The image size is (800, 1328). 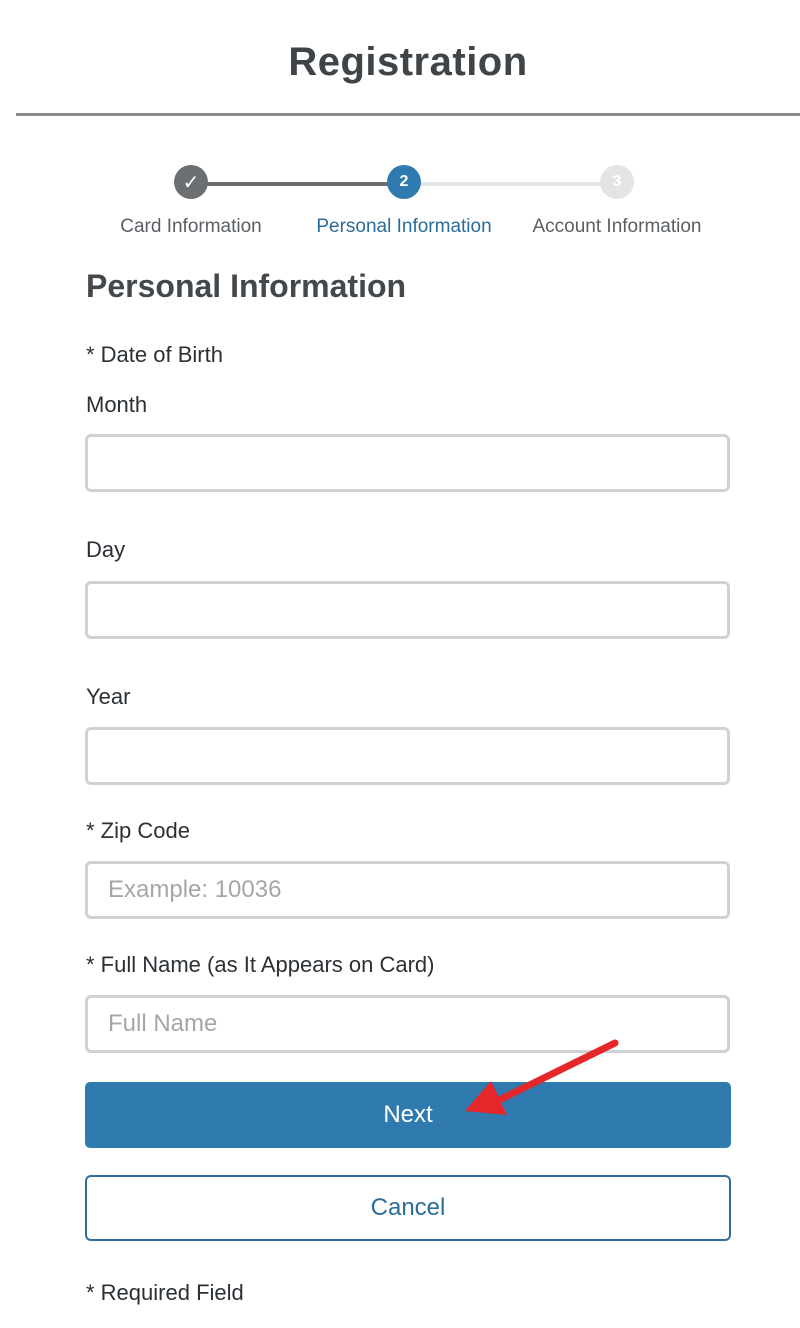 What do you see at coordinates (117, 404) in the screenshot?
I see `month-label: Month` at bounding box center [117, 404].